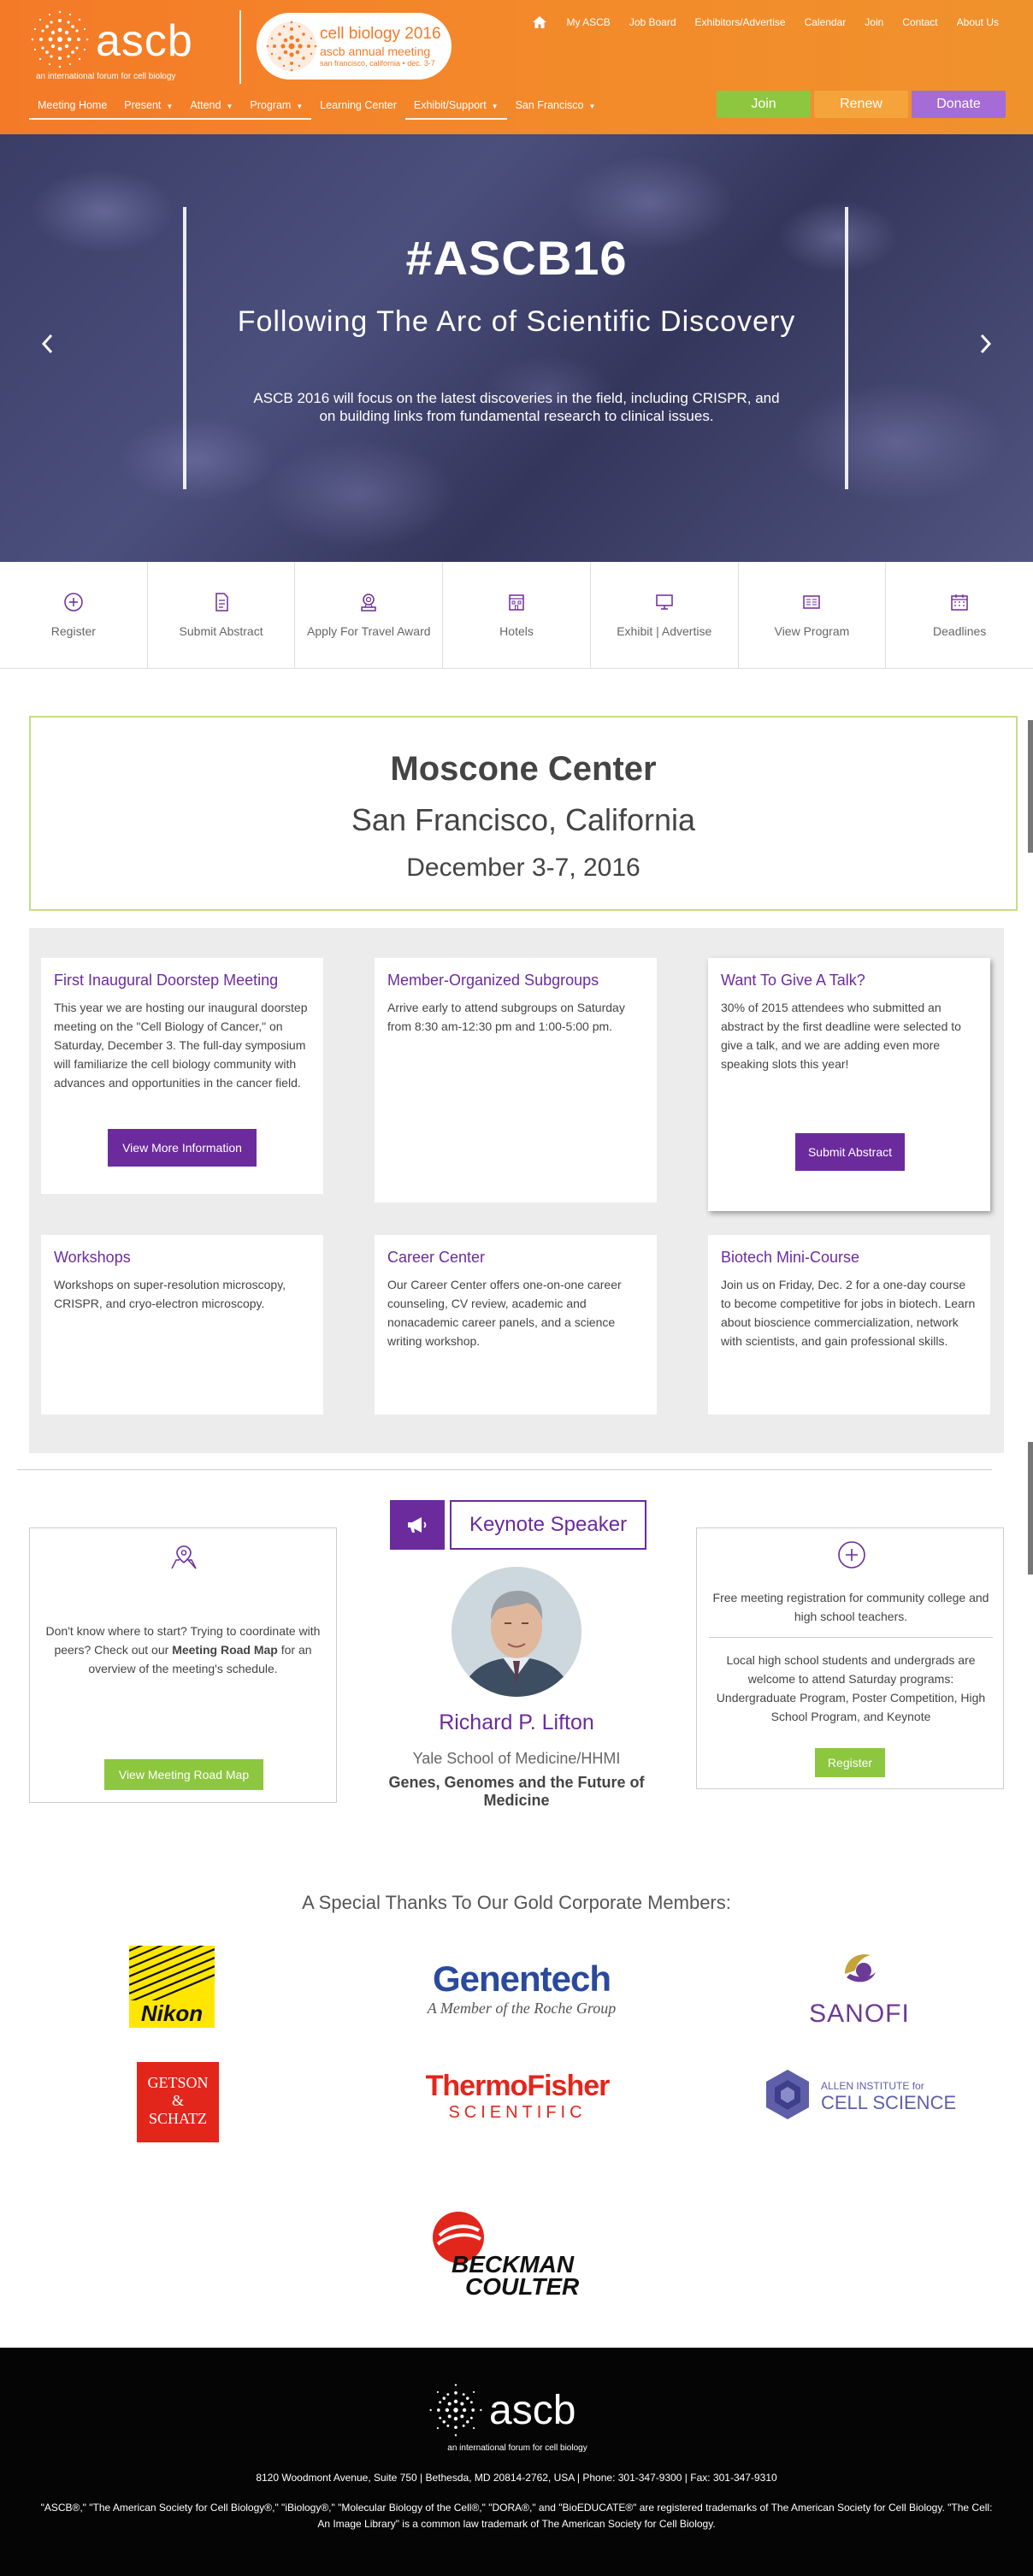 Image resolution: width=1033 pixels, height=2576 pixels. I want to click on top-link-job-board: Job Board, so click(652, 22).